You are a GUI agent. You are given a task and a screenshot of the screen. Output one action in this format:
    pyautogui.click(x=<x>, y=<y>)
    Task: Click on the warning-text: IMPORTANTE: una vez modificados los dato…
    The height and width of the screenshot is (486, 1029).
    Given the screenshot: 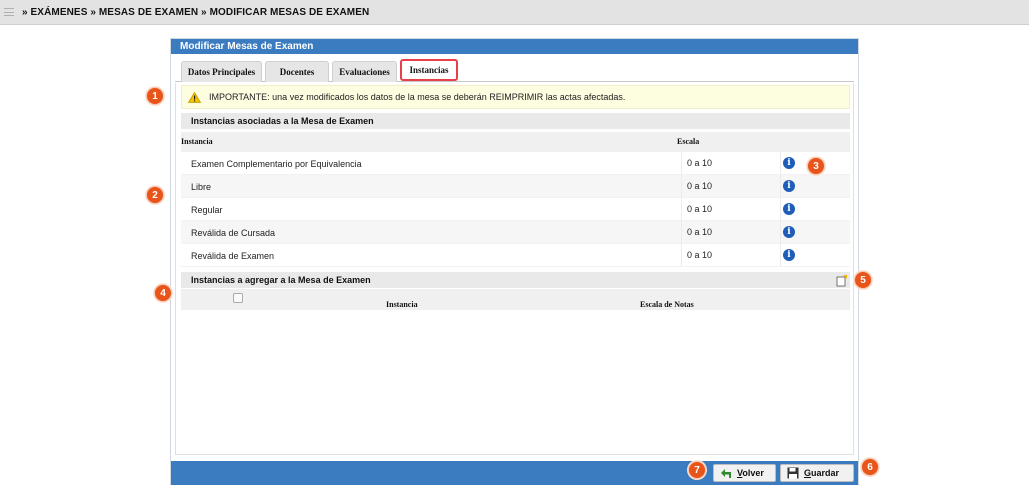 What is the action you would take?
    pyautogui.click(x=417, y=97)
    